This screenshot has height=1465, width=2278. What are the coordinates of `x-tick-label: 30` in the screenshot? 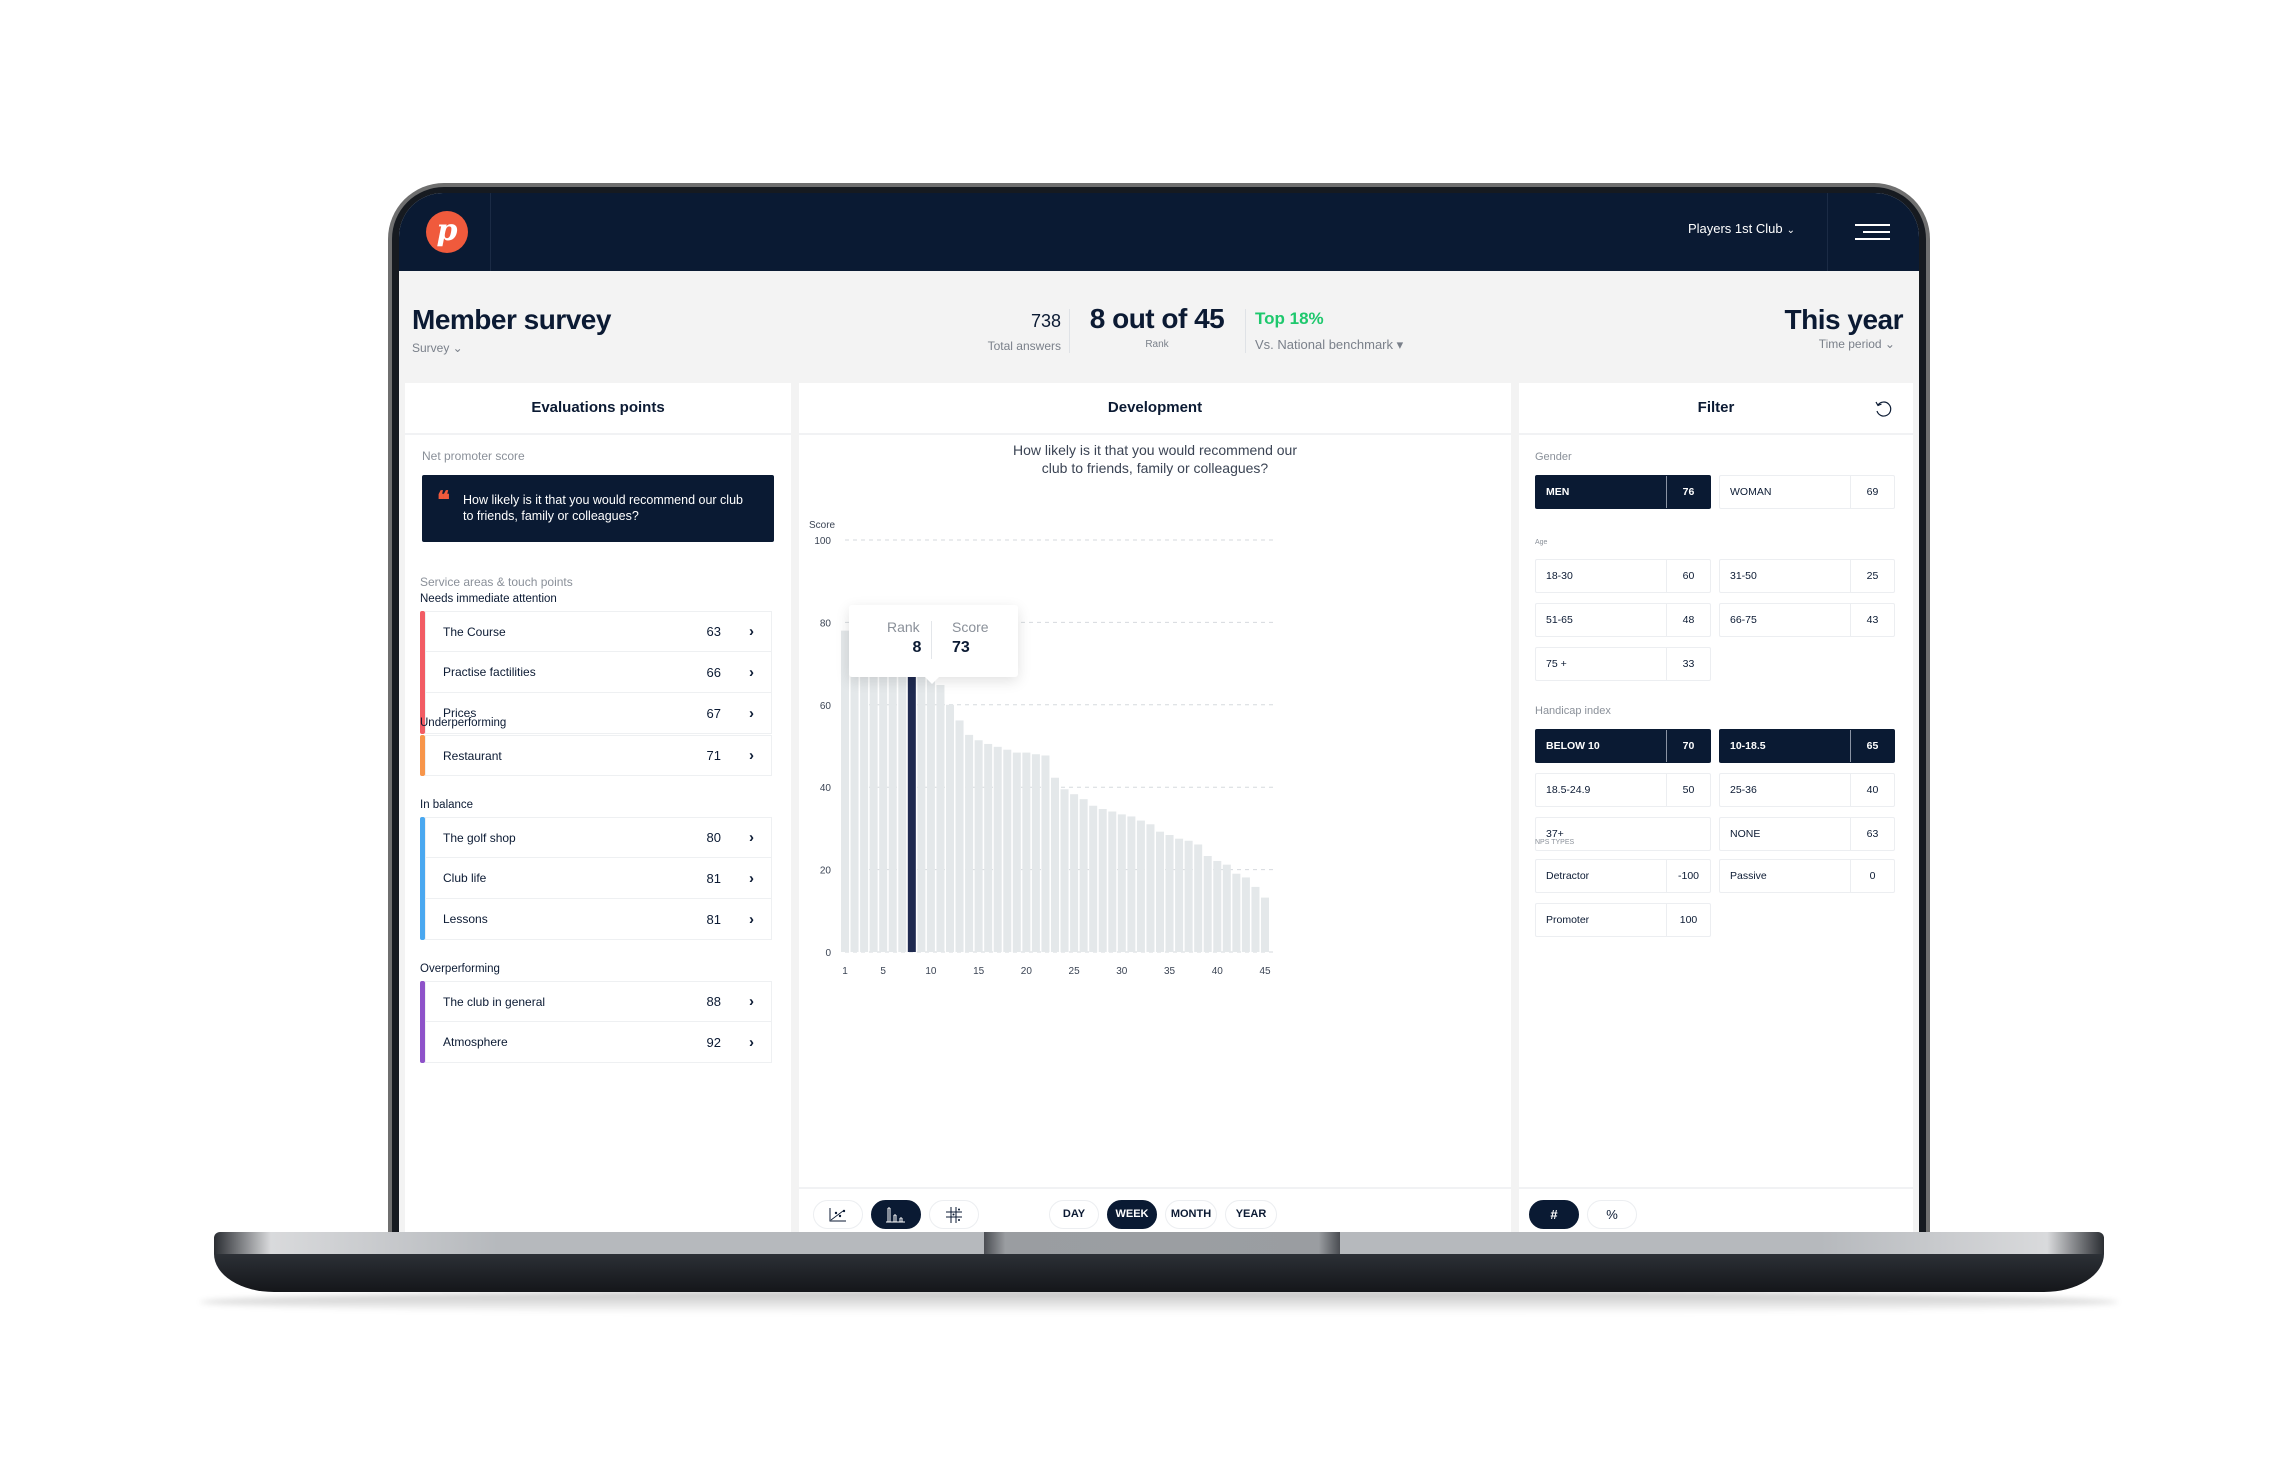 It's located at (1122, 971).